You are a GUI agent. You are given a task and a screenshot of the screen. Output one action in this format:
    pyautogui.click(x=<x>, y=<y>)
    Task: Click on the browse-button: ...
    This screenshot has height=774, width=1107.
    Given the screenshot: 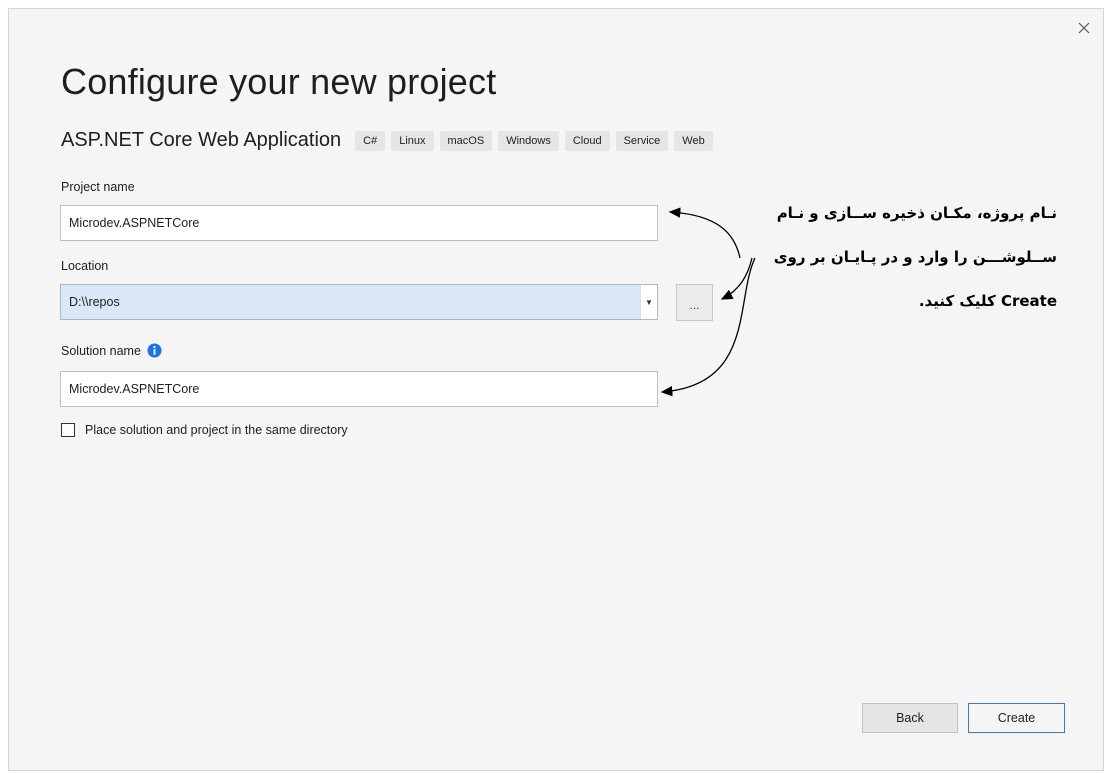 What is the action you would take?
    pyautogui.click(x=694, y=302)
    